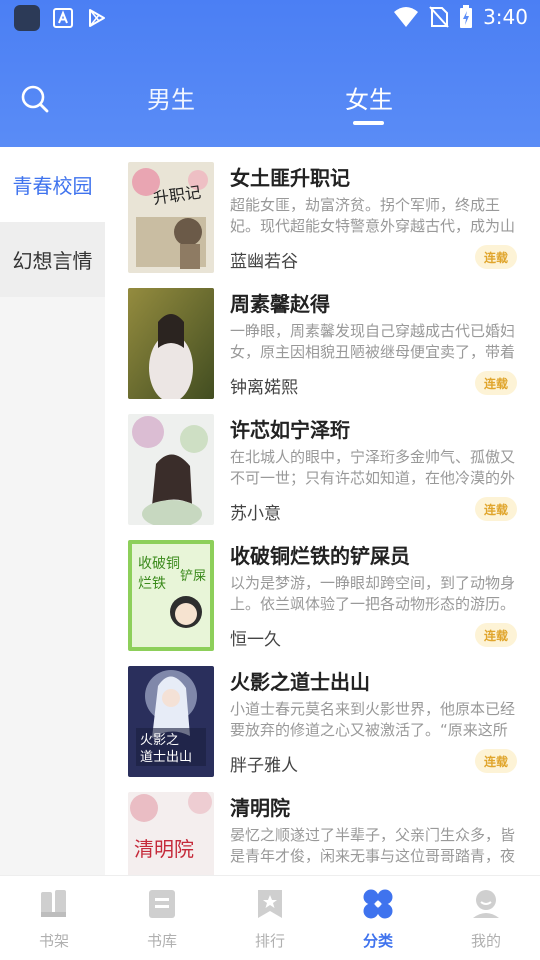  I want to click on app-notification-icon, so click(27, 18).